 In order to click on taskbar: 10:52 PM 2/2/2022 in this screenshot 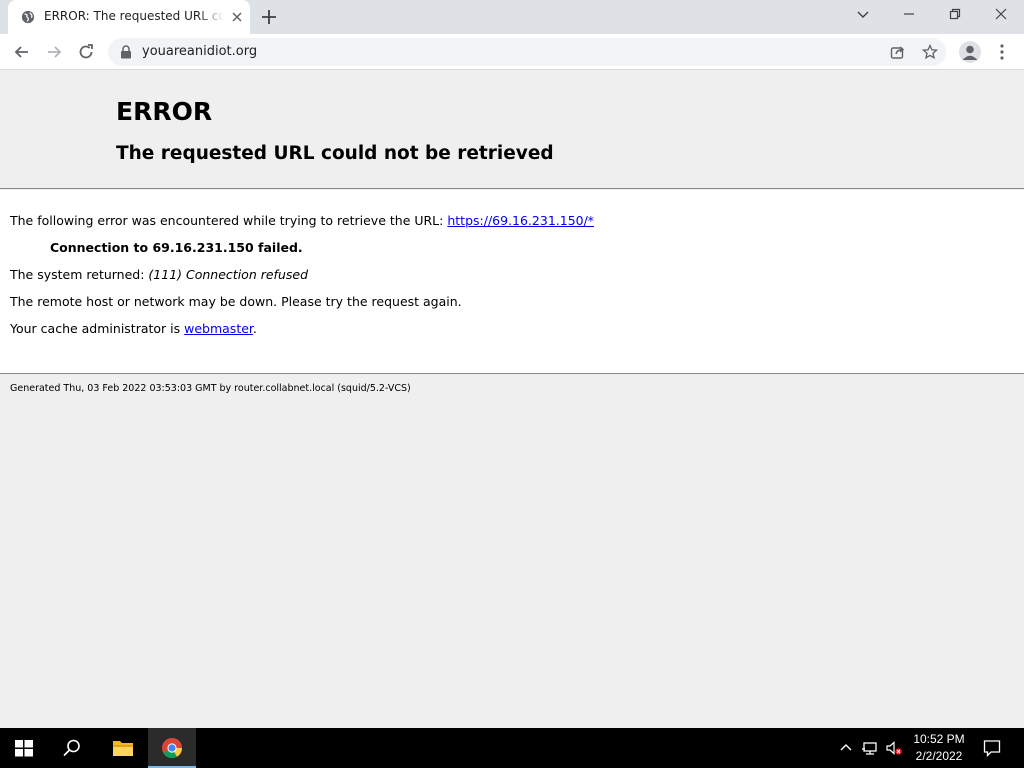, I will do `click(512, 748)`.